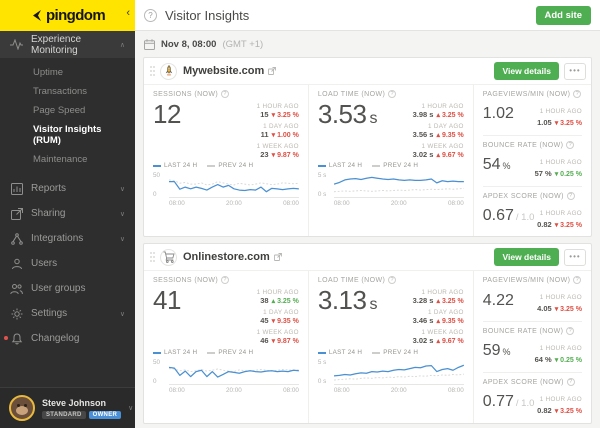 The height and width of the screenshot is (428, 600). I want to click on y-axis-max: 5 s, so click(322, 176).